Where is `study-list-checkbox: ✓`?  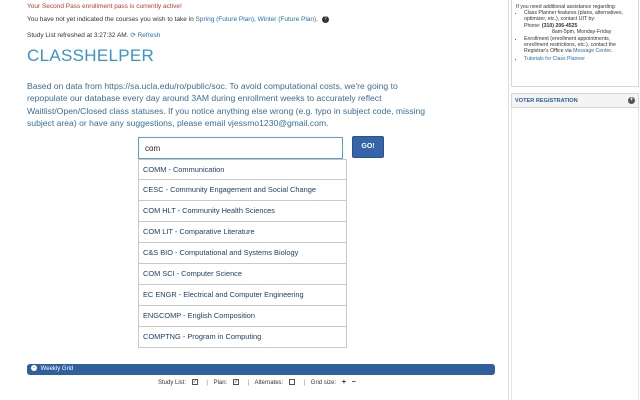 study-list-checkbox: ✓ is located at coordinates (194, 382).